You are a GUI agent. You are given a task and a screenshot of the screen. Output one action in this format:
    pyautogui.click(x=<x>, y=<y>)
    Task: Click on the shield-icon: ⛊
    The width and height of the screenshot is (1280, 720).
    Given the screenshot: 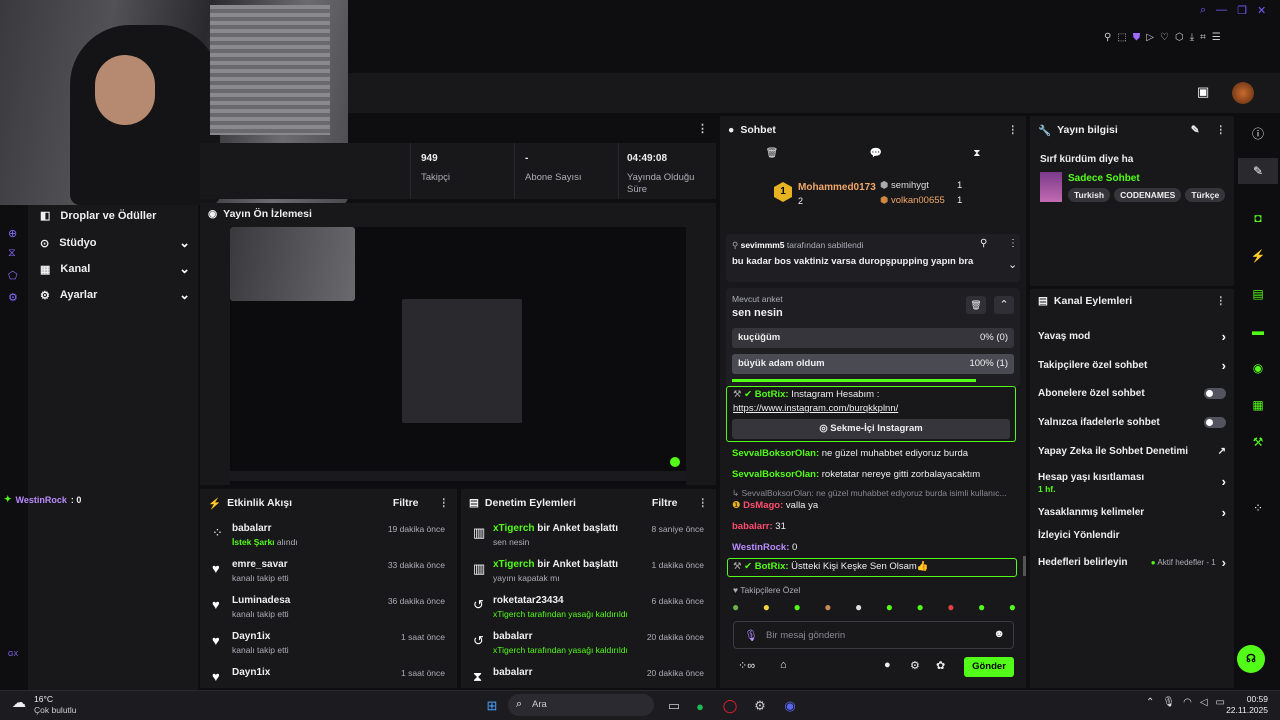 What is the action you would take?
    pyautogui.click(x=1137, y=39)
    